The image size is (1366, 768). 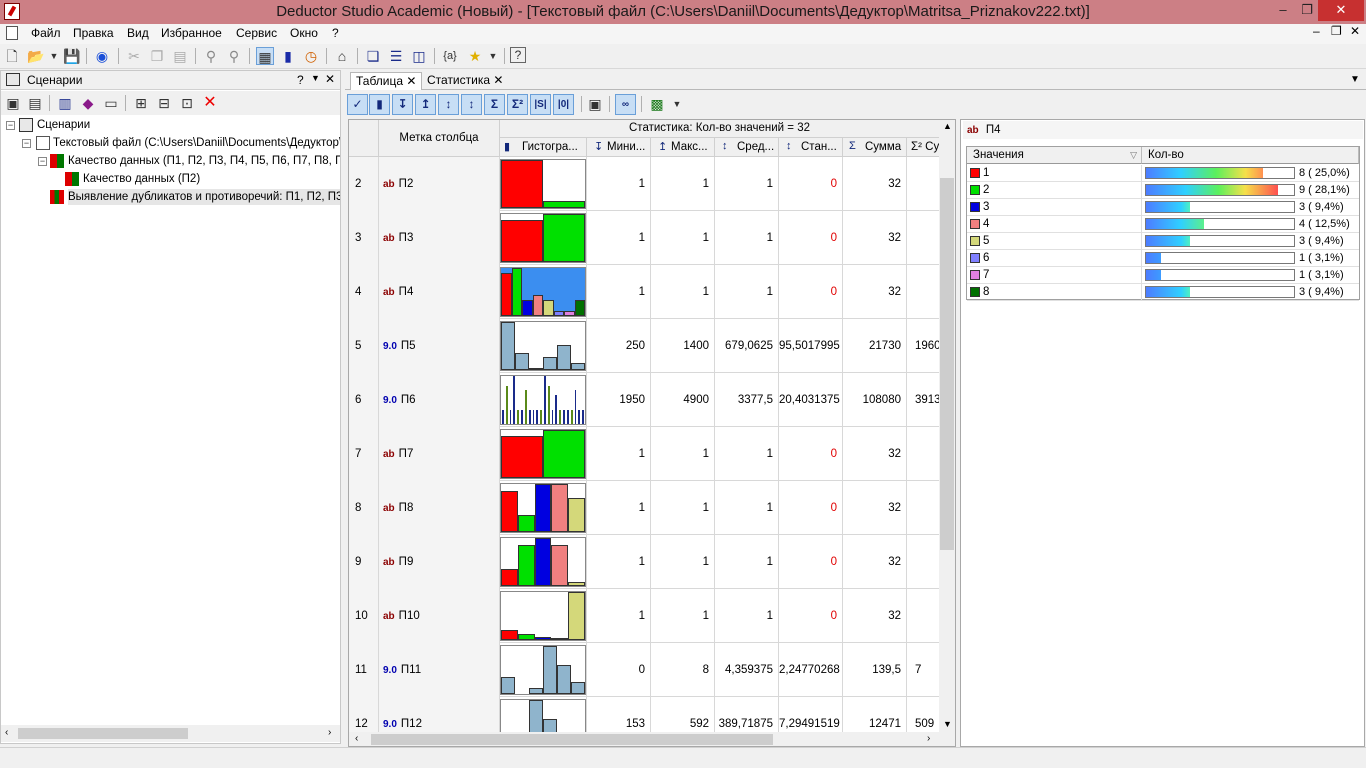 I want to click on mean-icon: ↕, so click(x=448, y=104).